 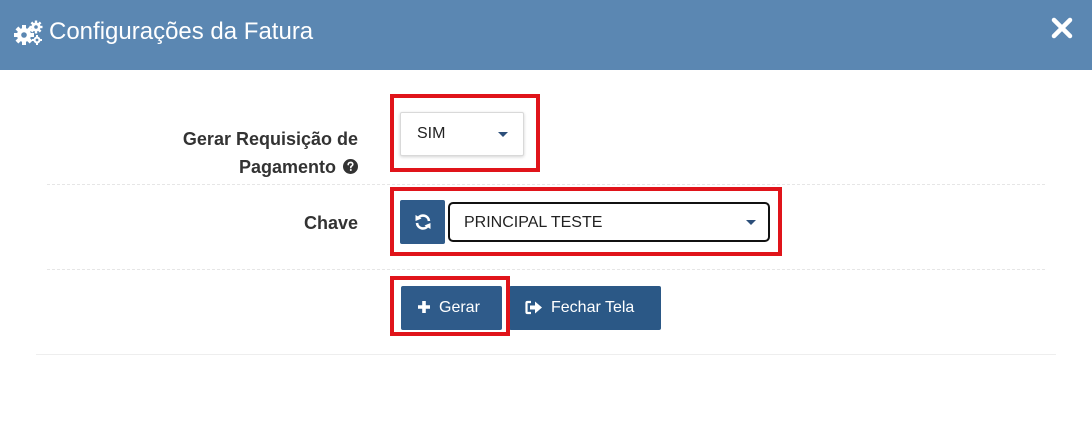 I want to click on fechar-tela-button: Fechar Tela, so click(x=585, y=308).